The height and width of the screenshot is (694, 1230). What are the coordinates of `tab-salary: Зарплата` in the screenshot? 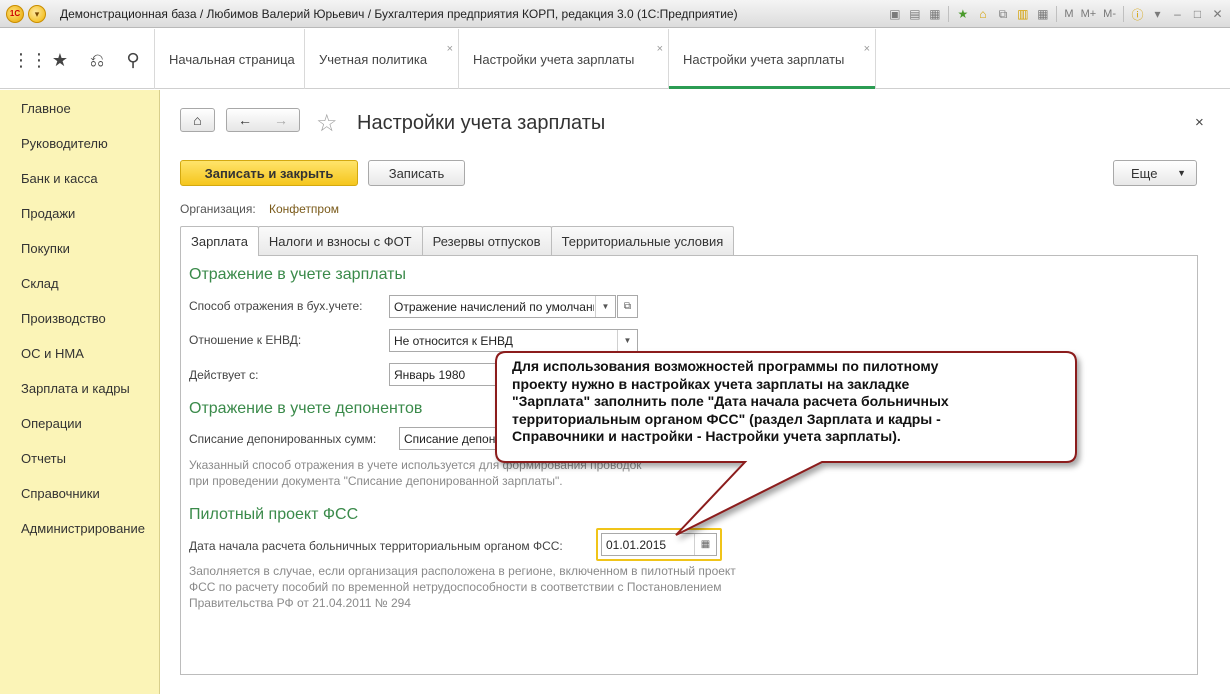 It's located at (219, 241).